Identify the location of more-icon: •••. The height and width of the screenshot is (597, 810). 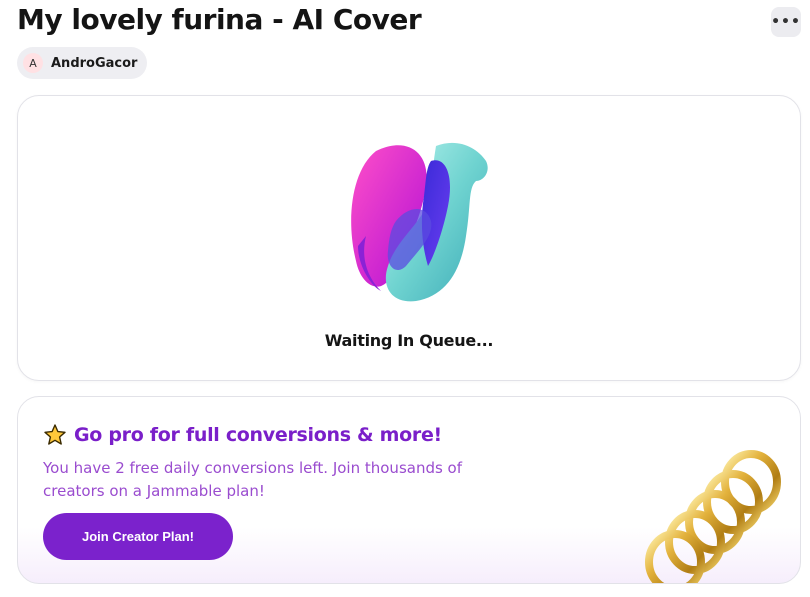
(786, 22).